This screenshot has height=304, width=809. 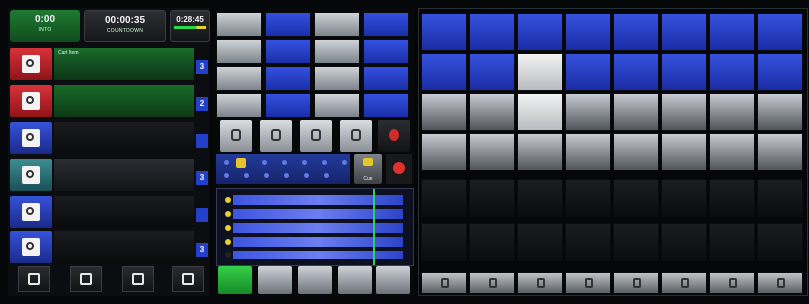 What do you see at coordinates (315, 227) in the screenshot?
I see `waveform-display` at bounding box center [315, 227].